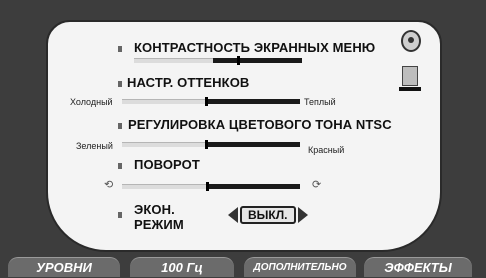  What do you see at coordinates (91, 102) in the screenshot?
I see `tint-left-label: Холодный` at bounding box center [91, 102].